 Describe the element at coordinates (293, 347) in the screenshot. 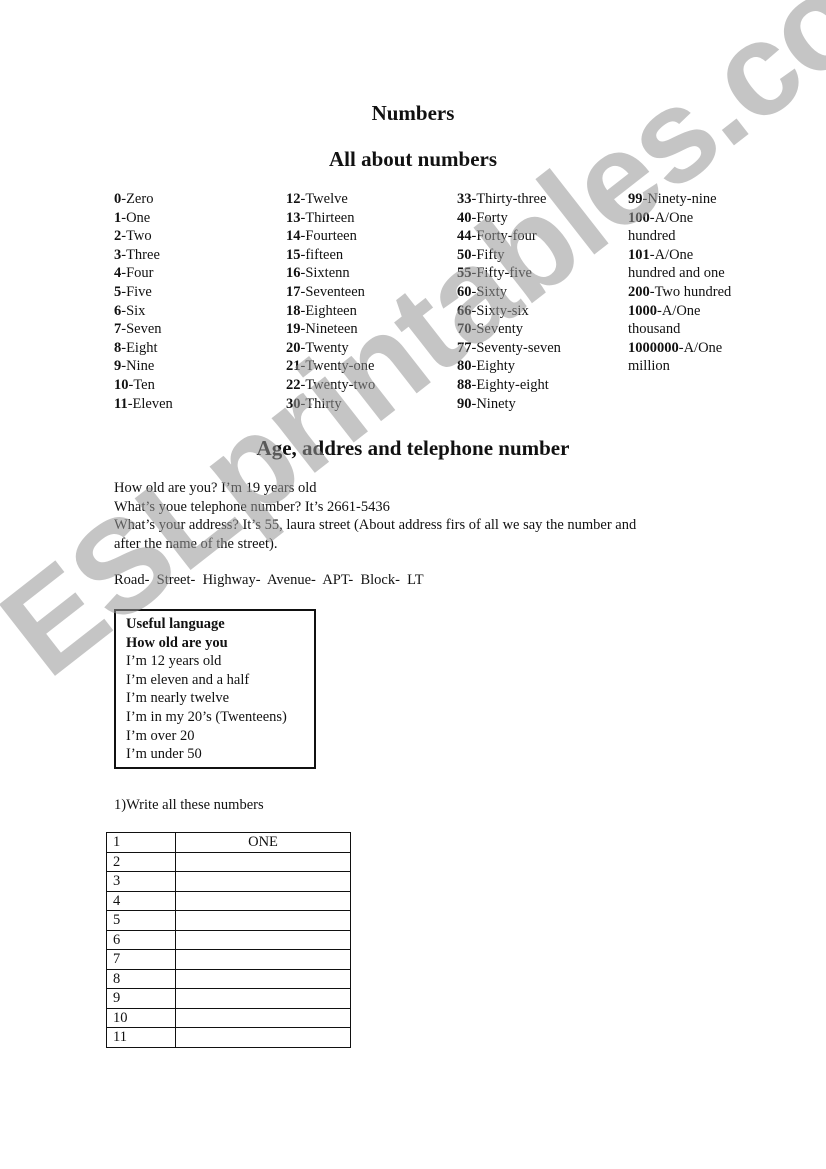

I see `number-digit: 20` at that location.